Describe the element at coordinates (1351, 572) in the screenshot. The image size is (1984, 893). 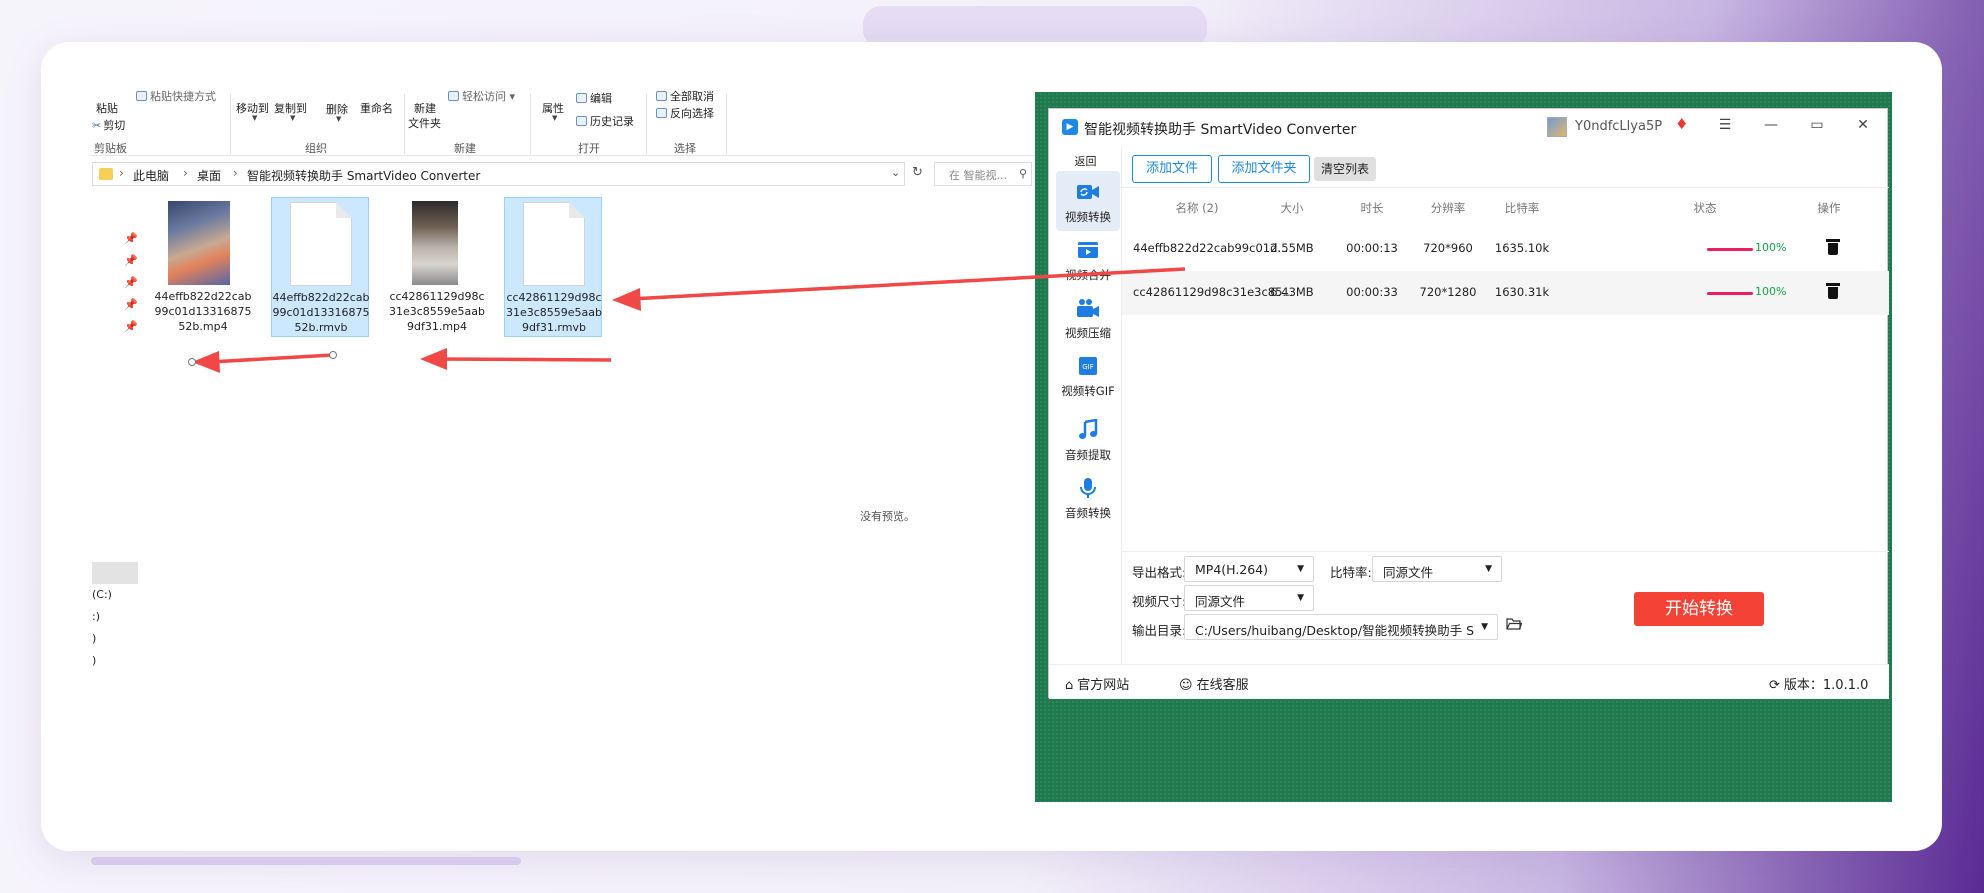
I see `bitrate-label: 比特率:` at that location.